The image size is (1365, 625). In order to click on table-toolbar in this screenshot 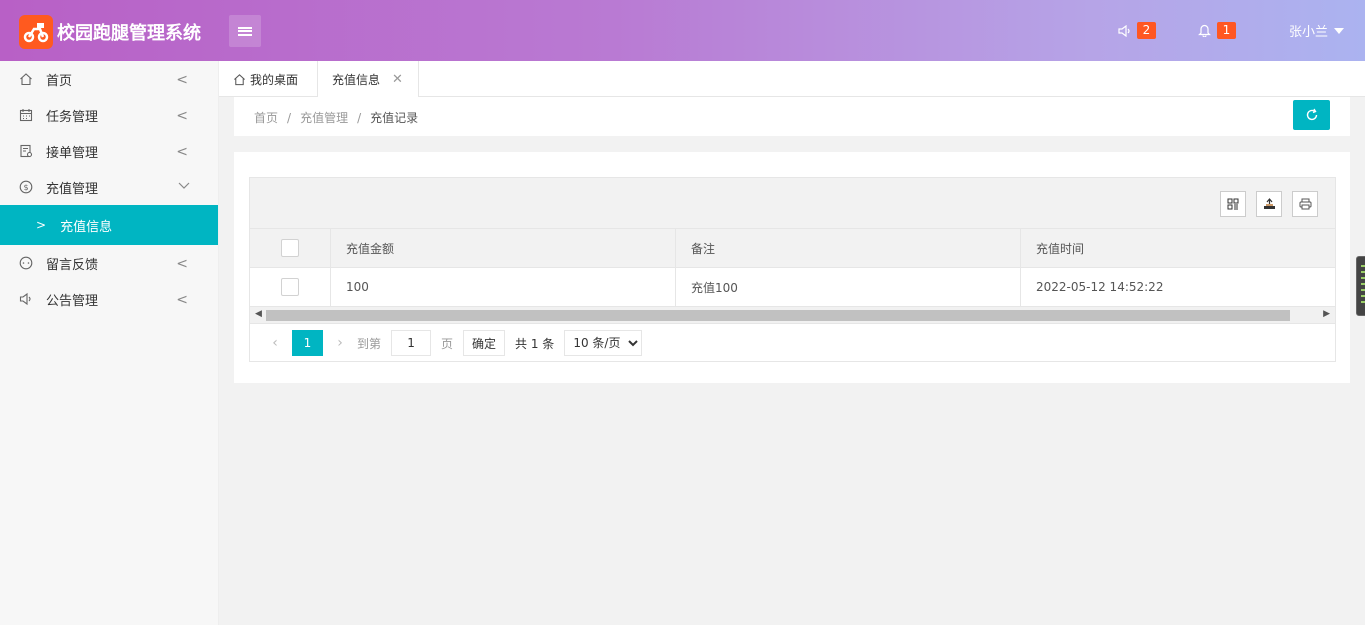, I will do `click(792, 203)`.